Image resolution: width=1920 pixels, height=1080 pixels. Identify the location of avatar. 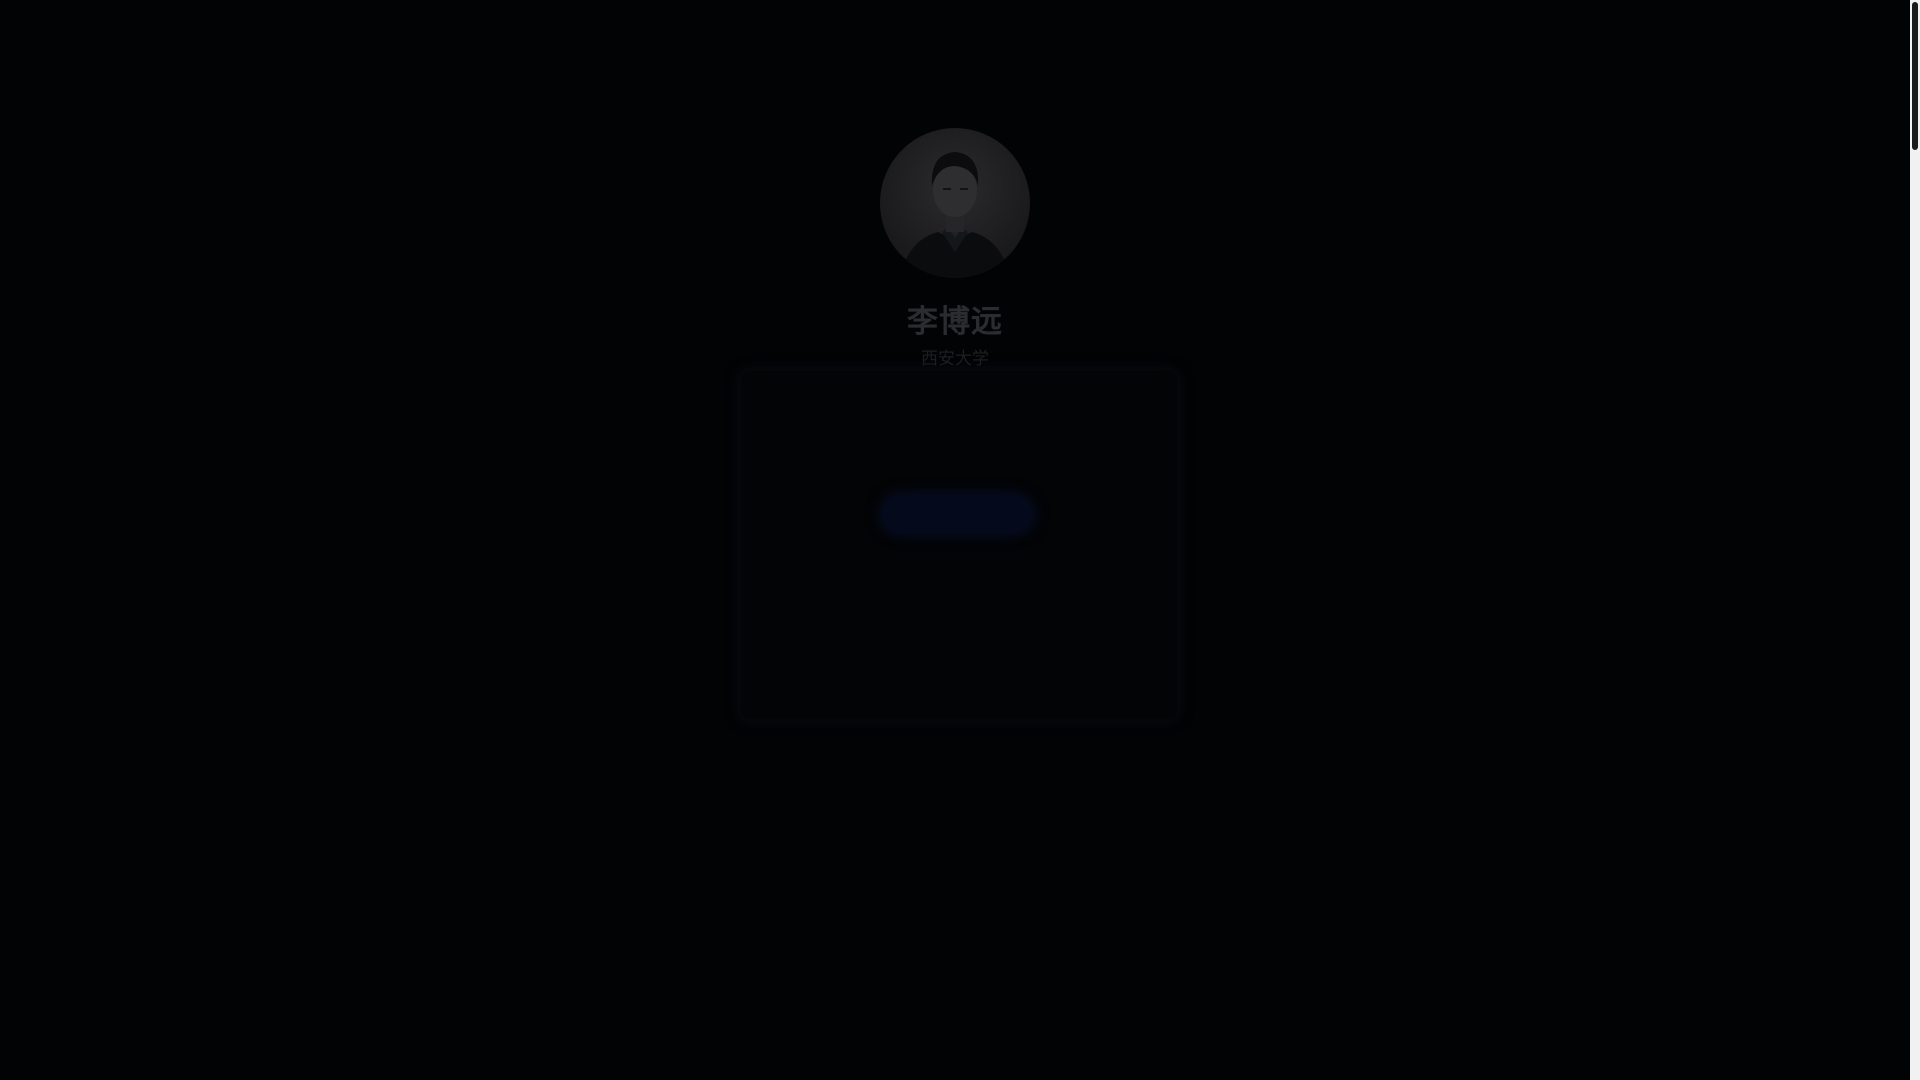
(955, 203).